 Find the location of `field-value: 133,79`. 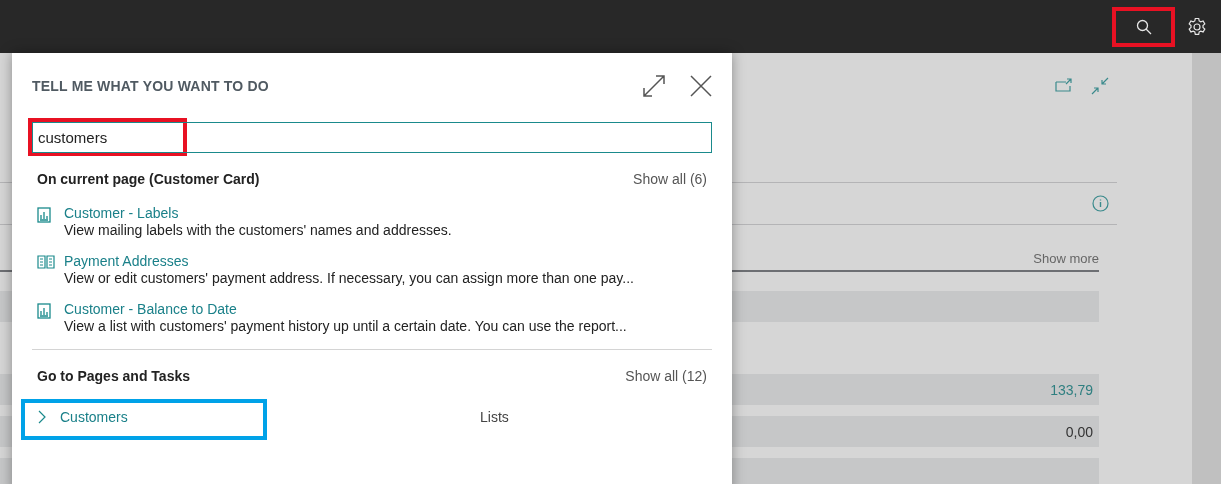

field-value: 133,79 is located at coordinates (1074, 389).